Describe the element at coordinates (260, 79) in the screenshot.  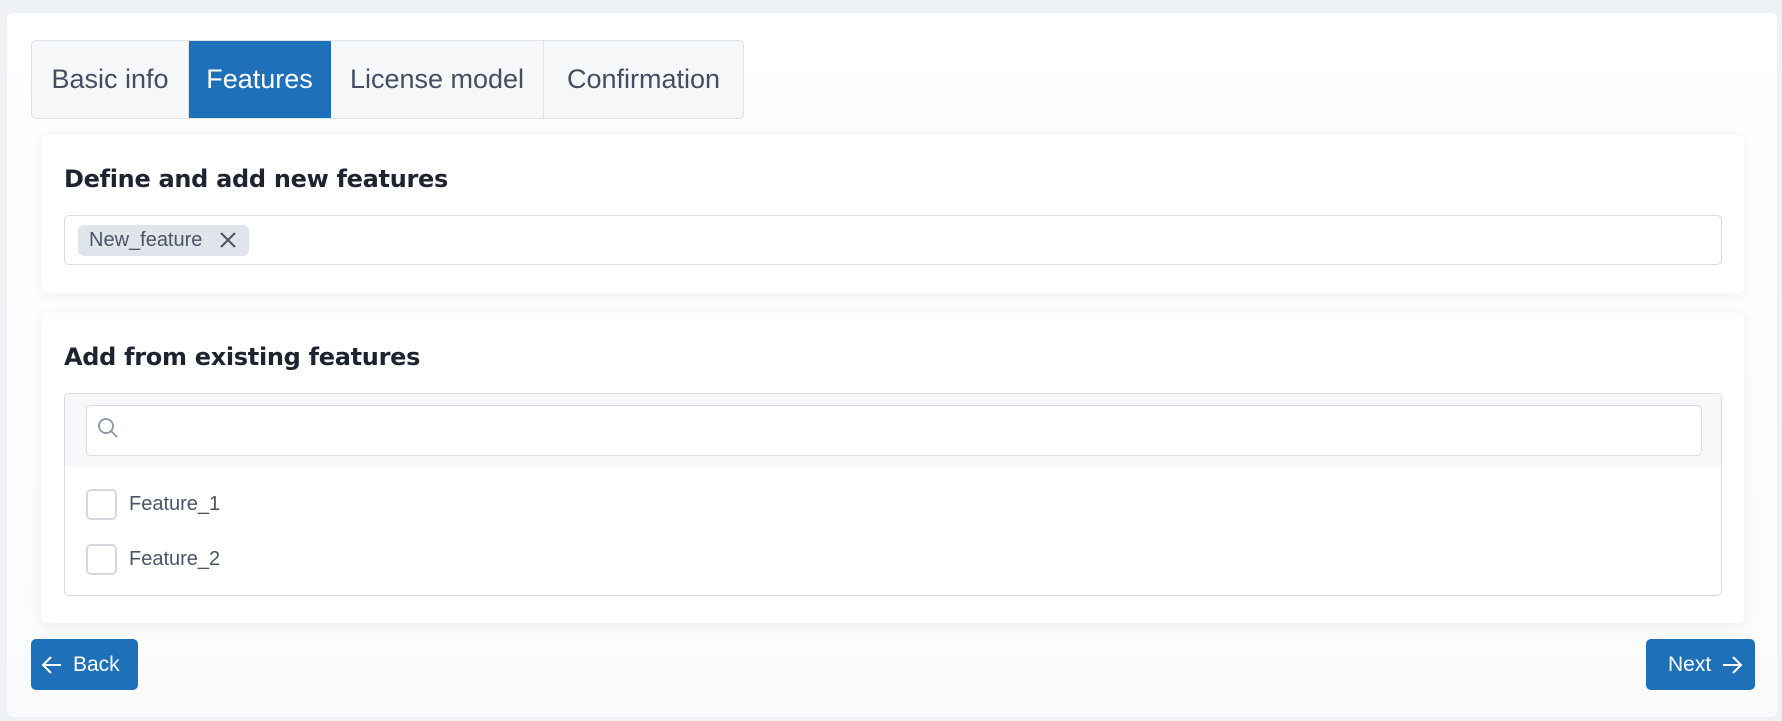
I see `tab-features: Features` at that location.